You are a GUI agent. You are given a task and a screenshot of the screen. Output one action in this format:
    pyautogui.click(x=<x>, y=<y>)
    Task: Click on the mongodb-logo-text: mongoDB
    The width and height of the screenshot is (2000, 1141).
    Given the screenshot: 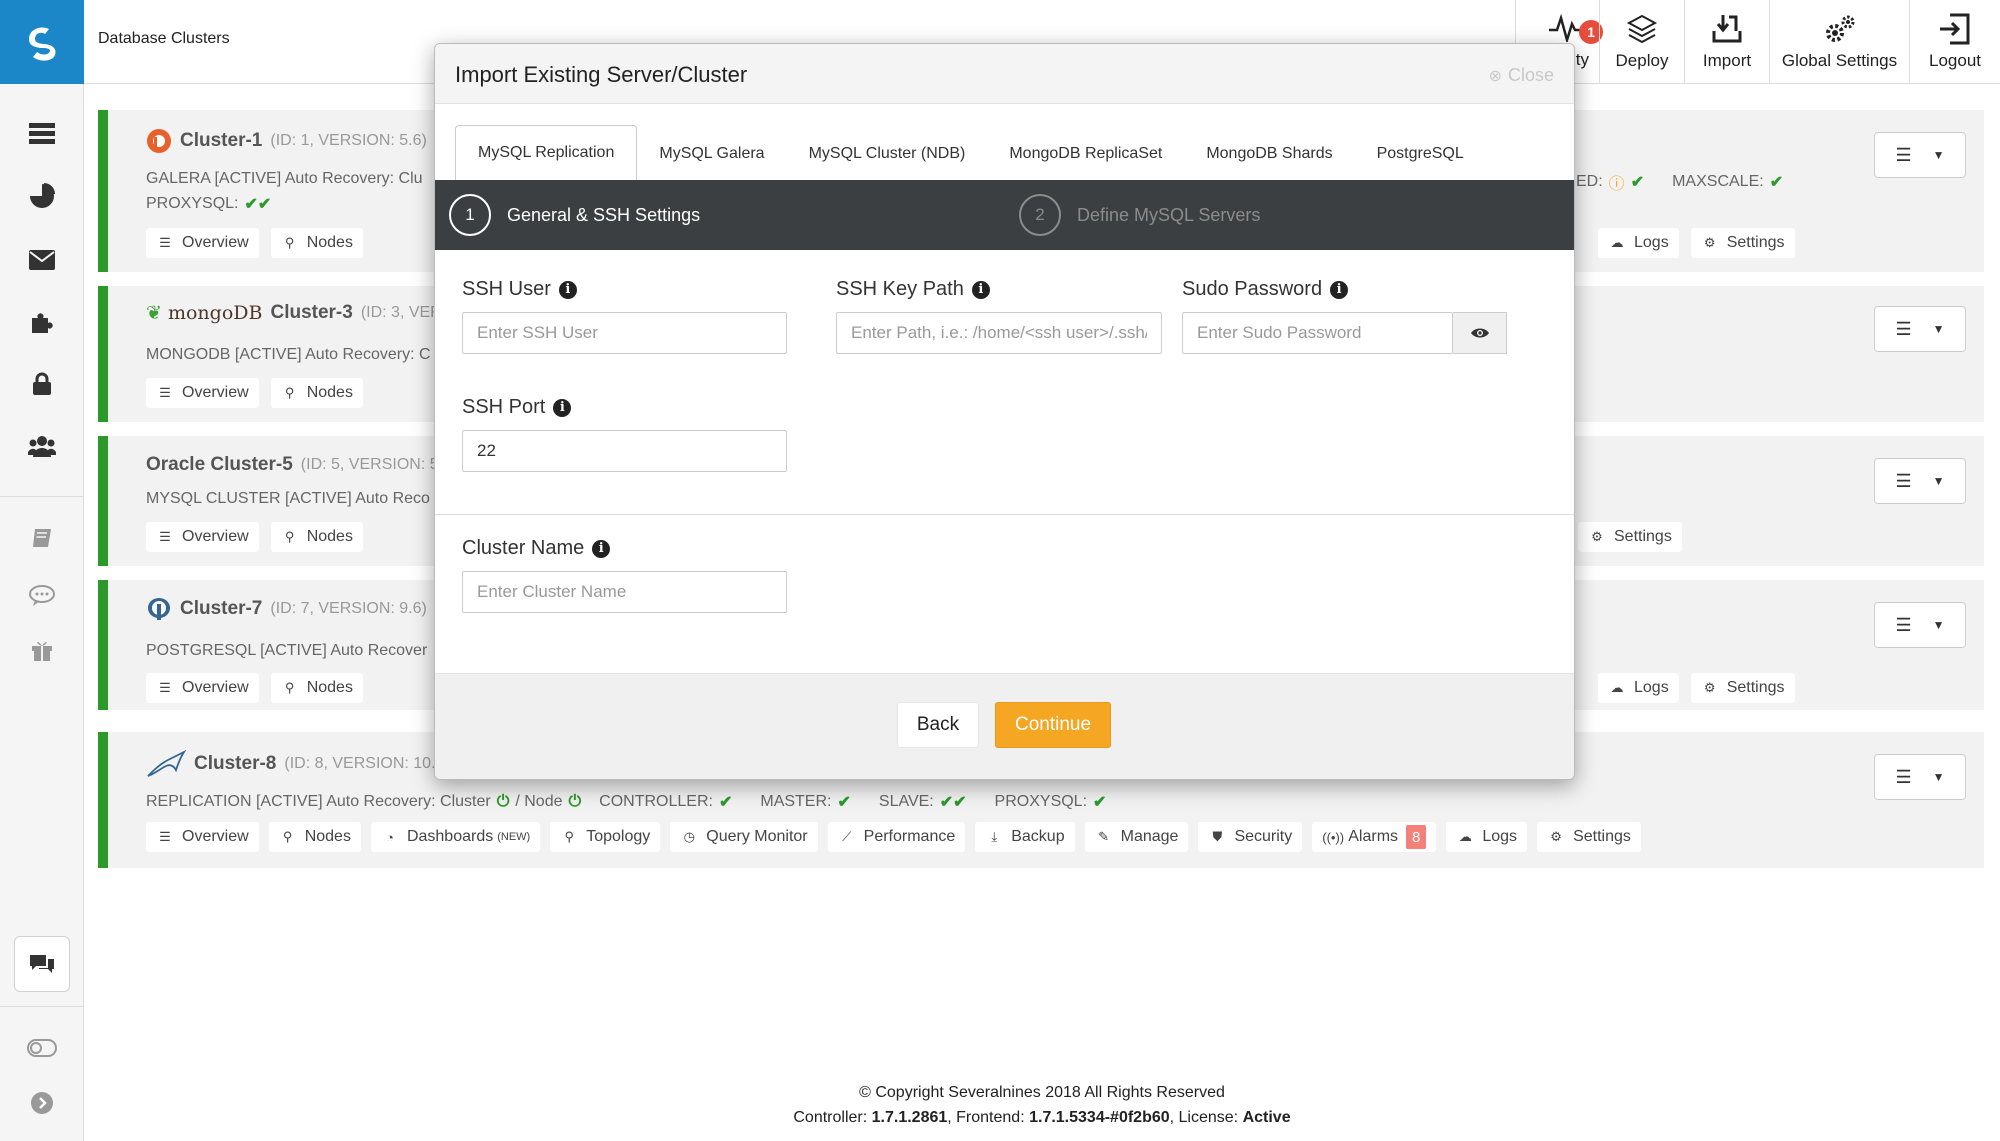 What is the action you would take?
    pyautogui.click(x=215, y=313)
    